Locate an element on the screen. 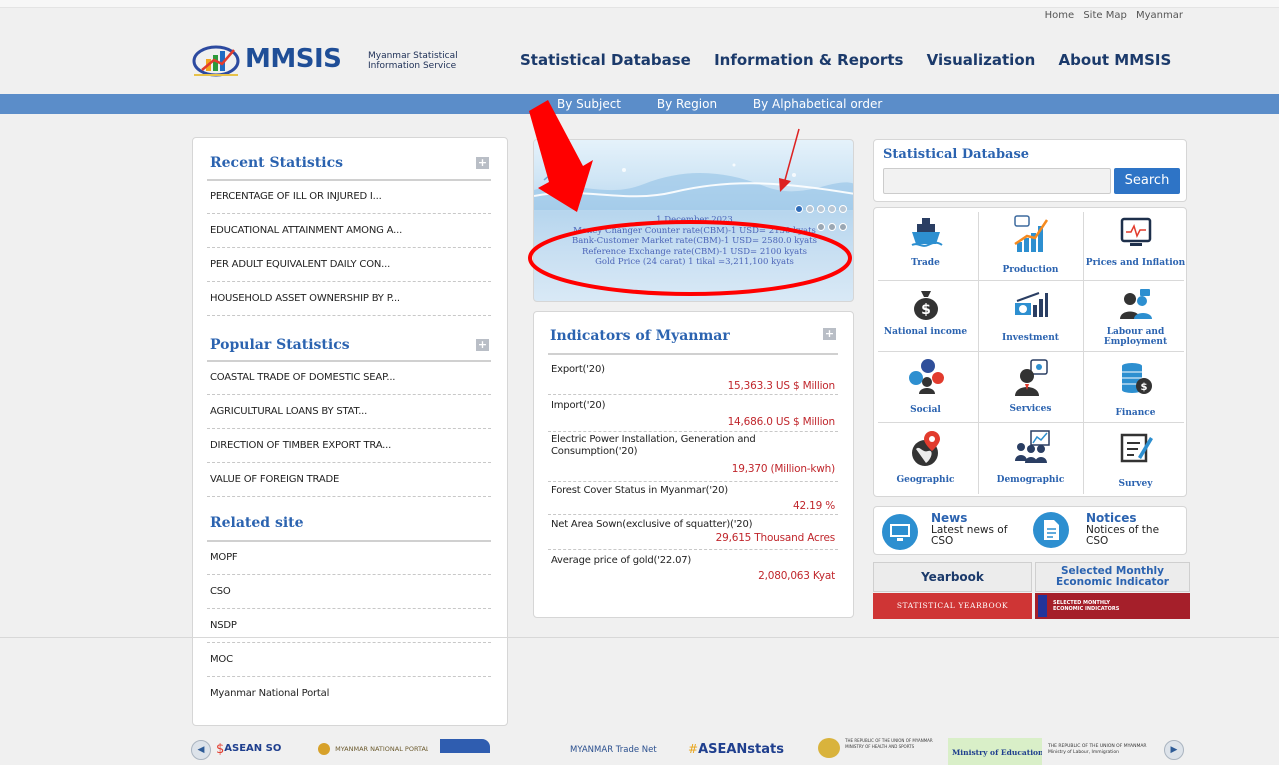 This screenshot has width=1279, height=765. category-trade: Trade is located at coordinates (925, 243).